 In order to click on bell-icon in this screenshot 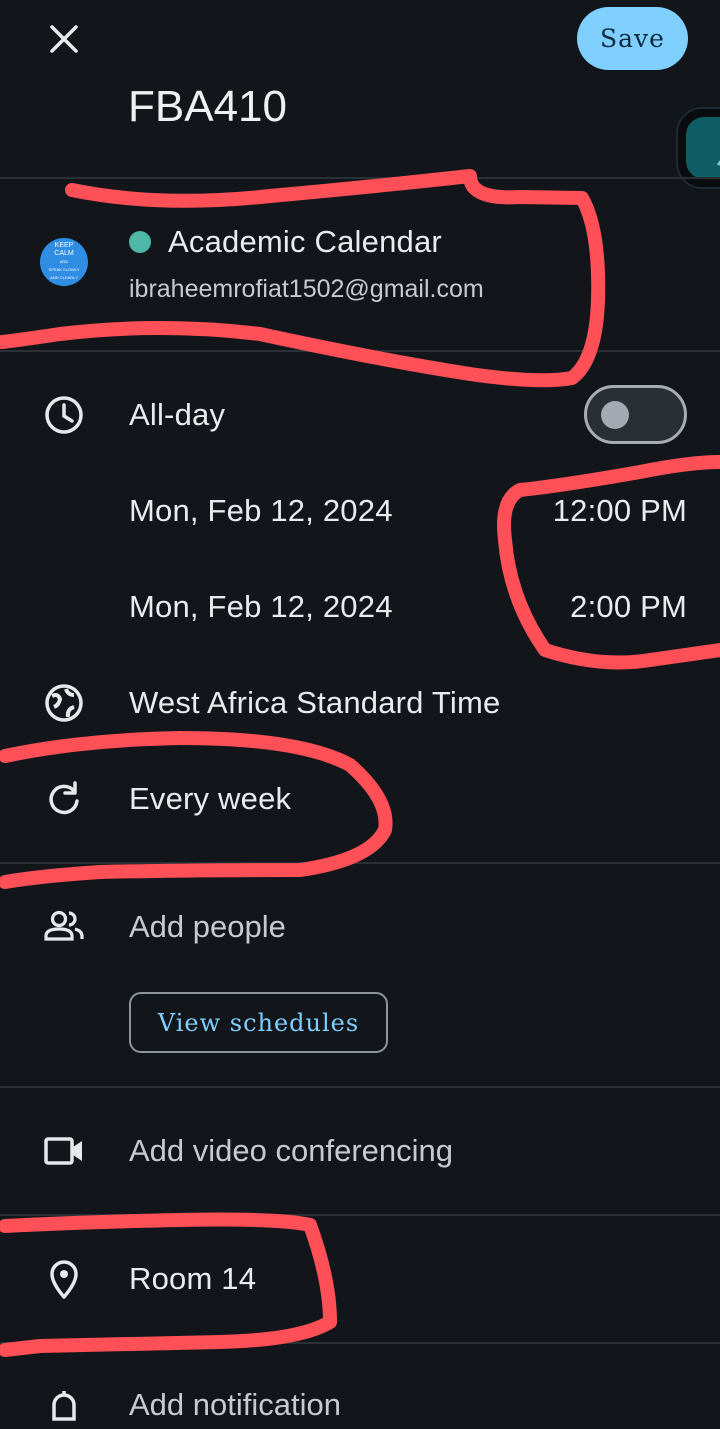, I will do `click(64, 1407)`.